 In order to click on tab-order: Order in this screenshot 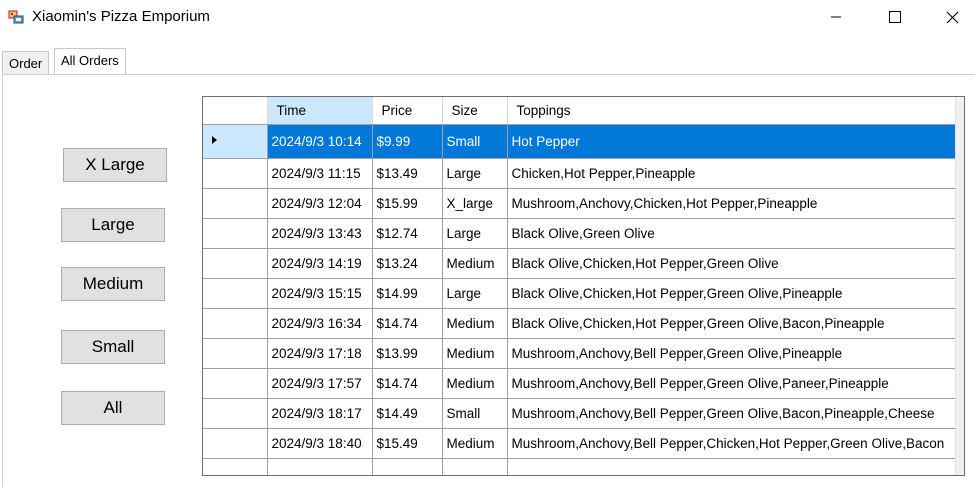, I will do `click(26, 63)`.